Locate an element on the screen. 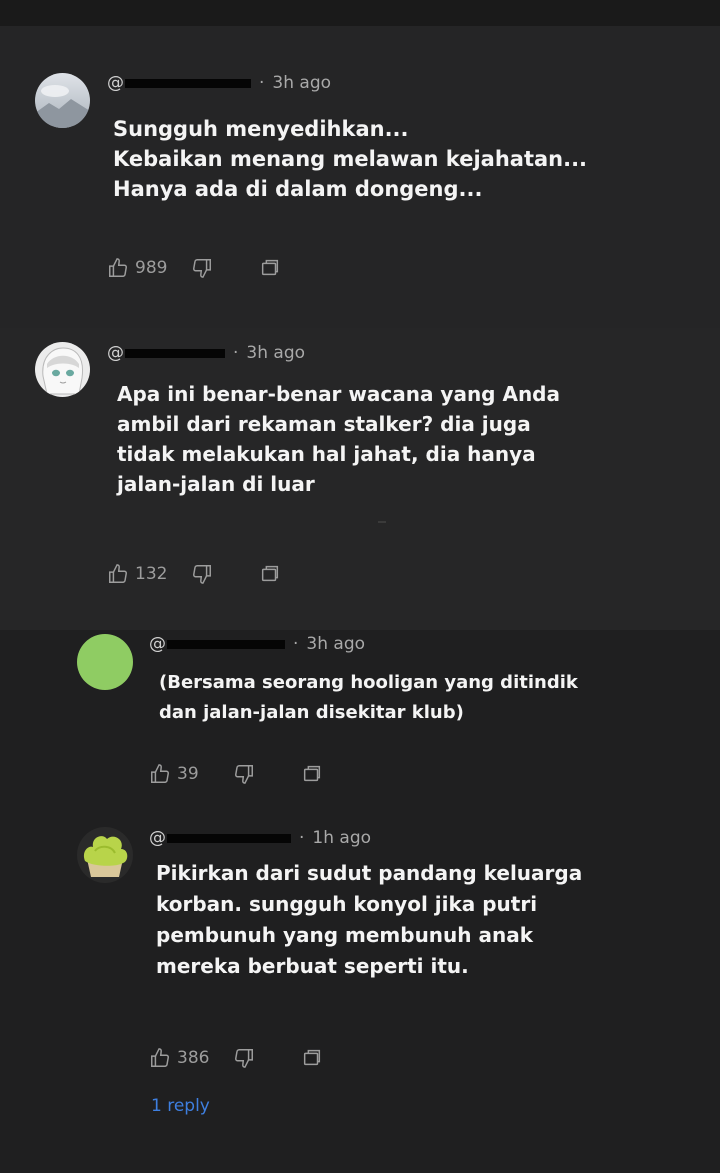  comment-actions: 39 is located at coordinates (249, 775).